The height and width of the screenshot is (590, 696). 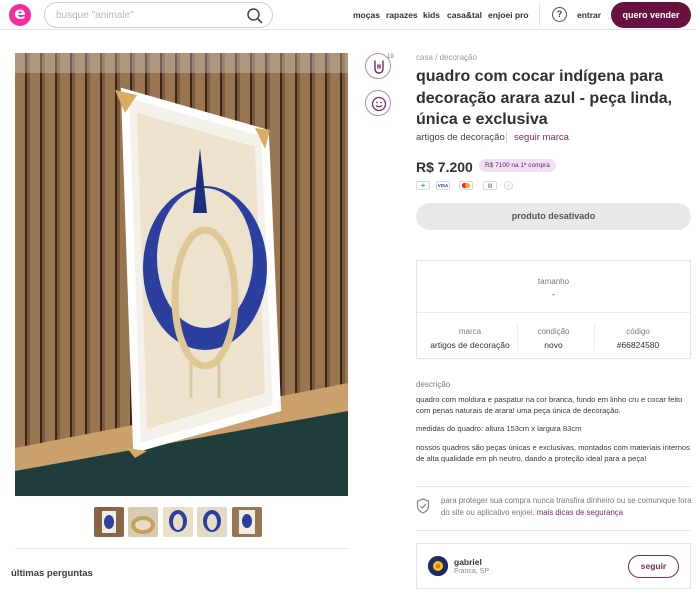 What do you see at coordinates (653, 566) in the screenshot?
I see `follow-seller-button: seguir` at bounding box center [653, 566].